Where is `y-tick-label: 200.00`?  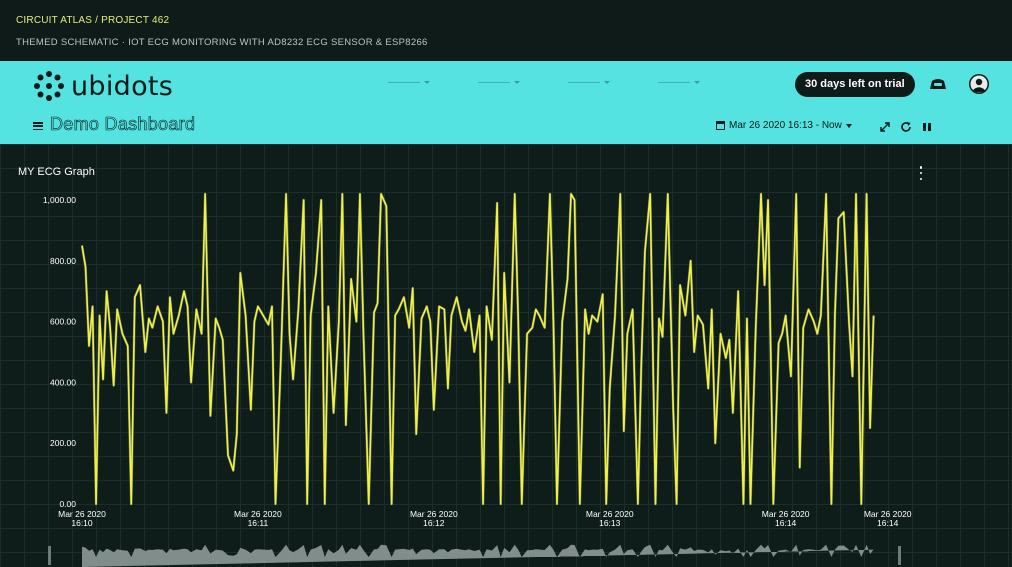
y-tick-label: 200.00 is located at coordinates (63, 443).